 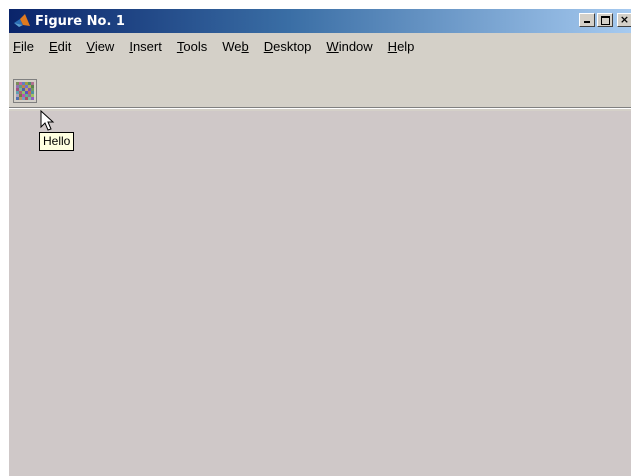 I want to click on menu-help: Help, so click(x=401, y=46).